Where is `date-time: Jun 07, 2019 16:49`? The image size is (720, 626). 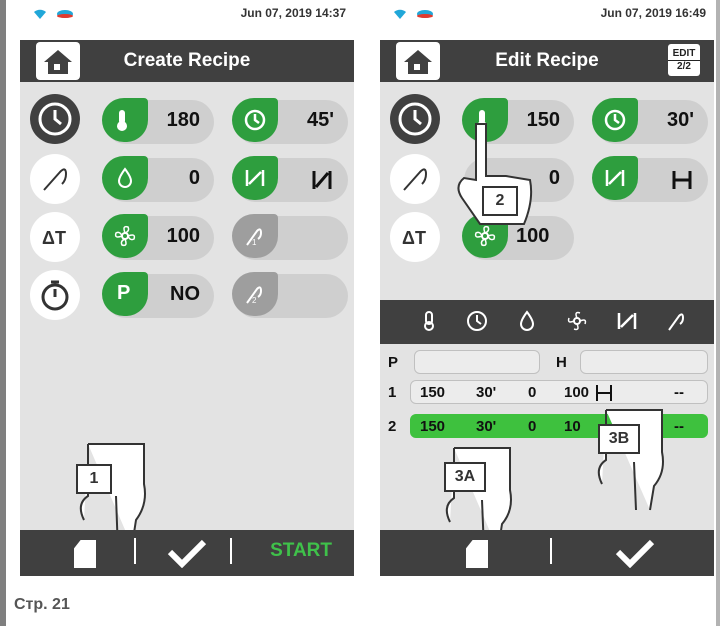
date-time: Jun 07, 2019 16:49 is located at coordinates (653, 13).